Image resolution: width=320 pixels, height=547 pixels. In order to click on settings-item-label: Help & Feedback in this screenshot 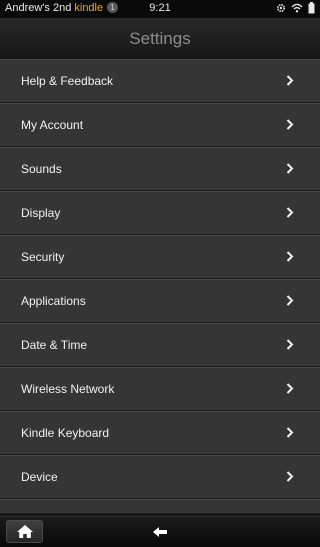, I will do `click(67, 81)`.